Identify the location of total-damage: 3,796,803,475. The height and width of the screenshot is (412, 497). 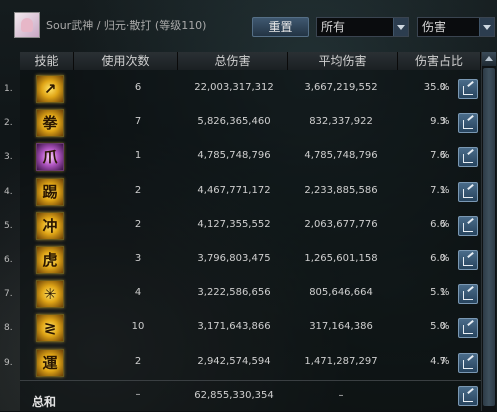
(234, 258).